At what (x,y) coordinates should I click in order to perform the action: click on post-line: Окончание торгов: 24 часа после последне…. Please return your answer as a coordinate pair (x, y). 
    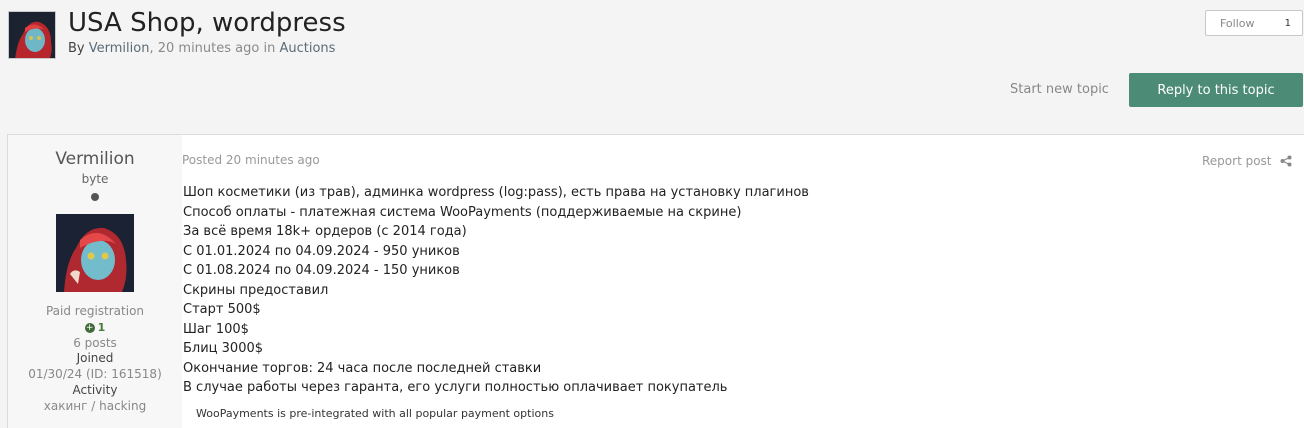
    Looking at the image, I should click on (362, 368).